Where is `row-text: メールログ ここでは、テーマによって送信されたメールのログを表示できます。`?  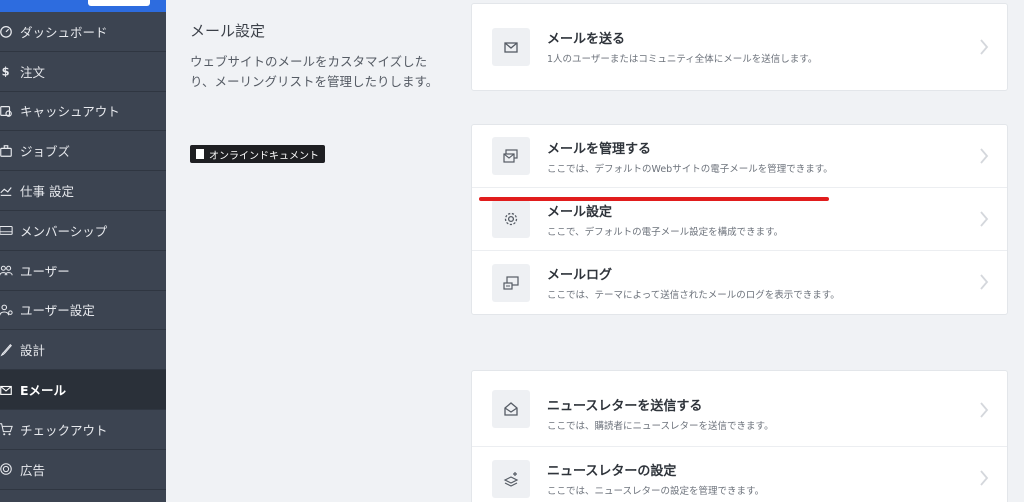 row-text: メールログ ここでは、テーマによって送信されたメールのログを表示できます。 is located at coordinates (693, 282).